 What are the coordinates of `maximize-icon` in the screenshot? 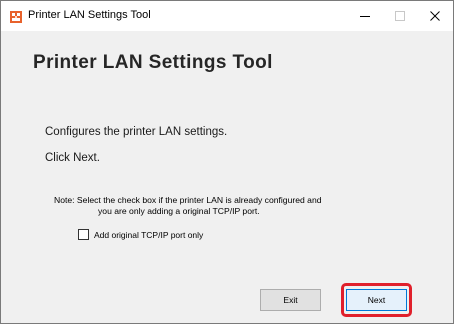 It's located at (399, 16).